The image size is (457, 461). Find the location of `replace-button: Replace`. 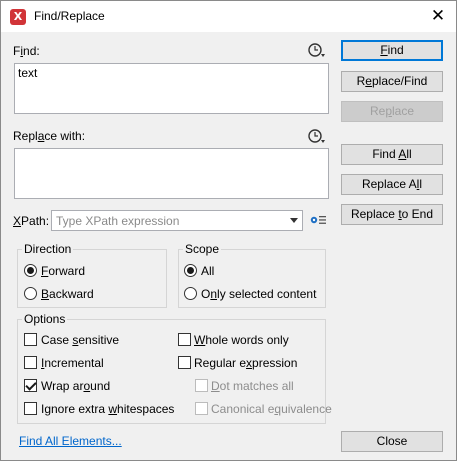

replace-button: Replace is located at coordinates (392, 111).